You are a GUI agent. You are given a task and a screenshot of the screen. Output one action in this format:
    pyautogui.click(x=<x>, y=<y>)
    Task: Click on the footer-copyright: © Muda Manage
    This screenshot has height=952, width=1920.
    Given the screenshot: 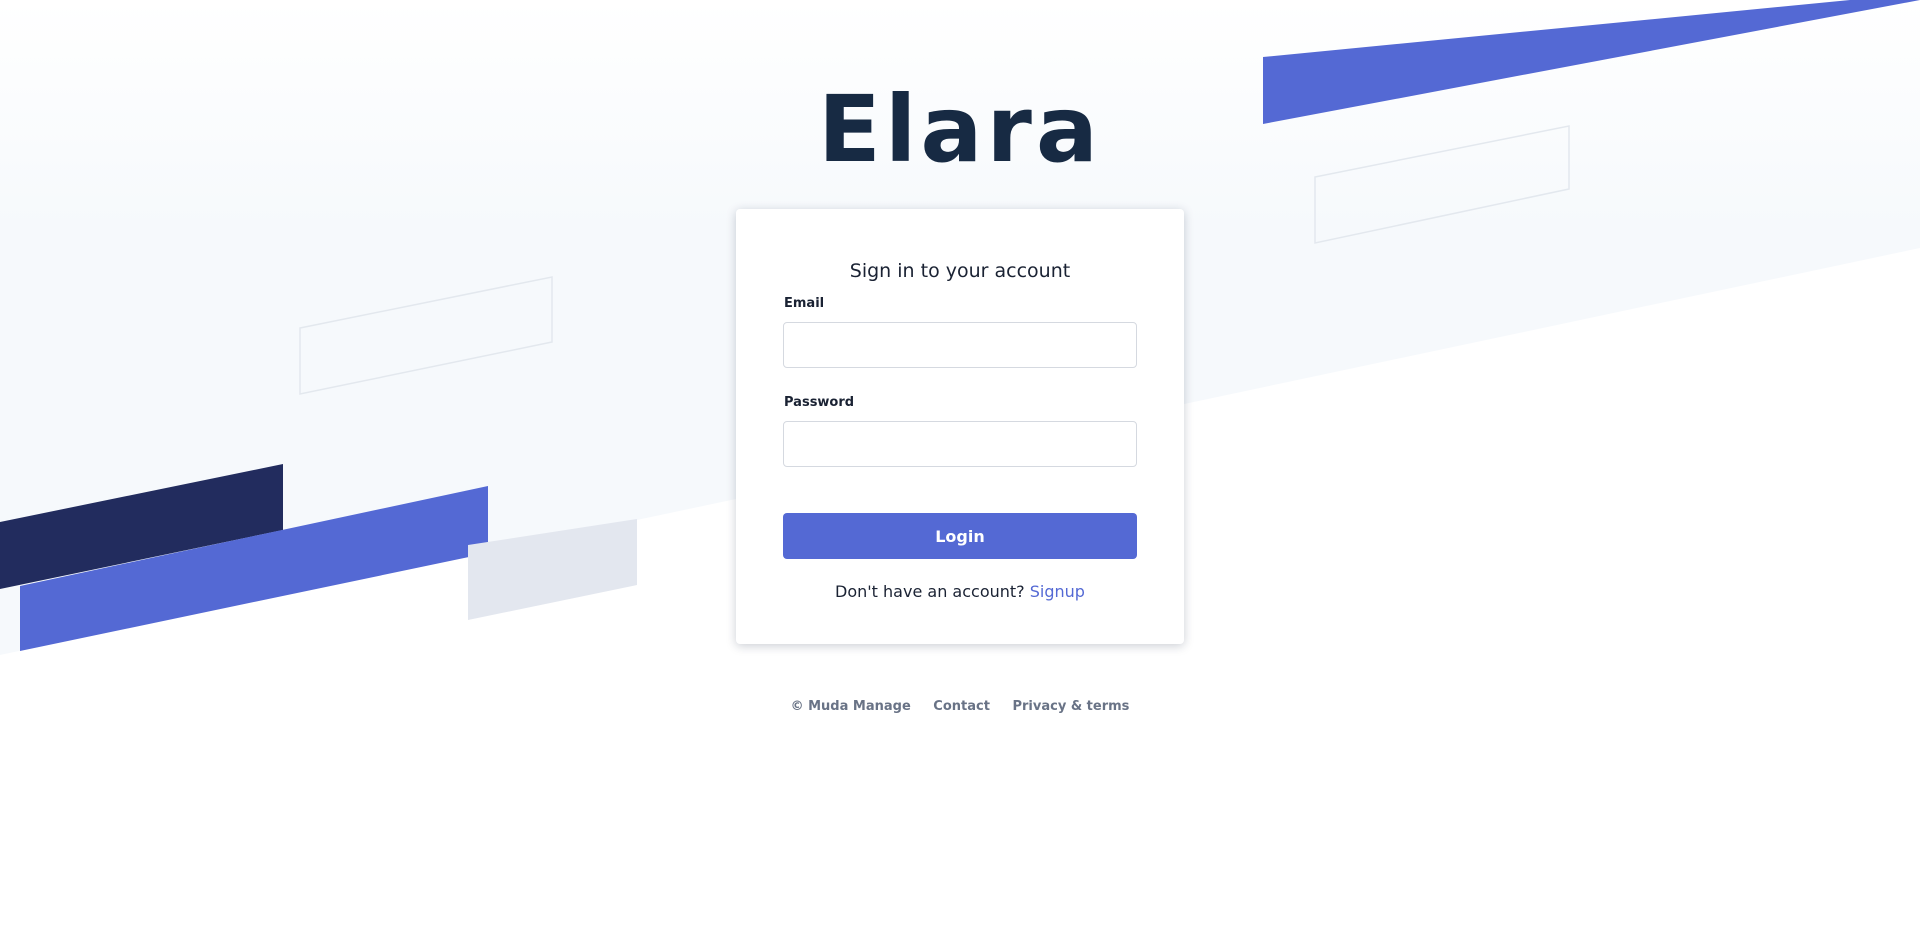 What is the action you would take?
    pyautogui.click(x=850, y=706)
    